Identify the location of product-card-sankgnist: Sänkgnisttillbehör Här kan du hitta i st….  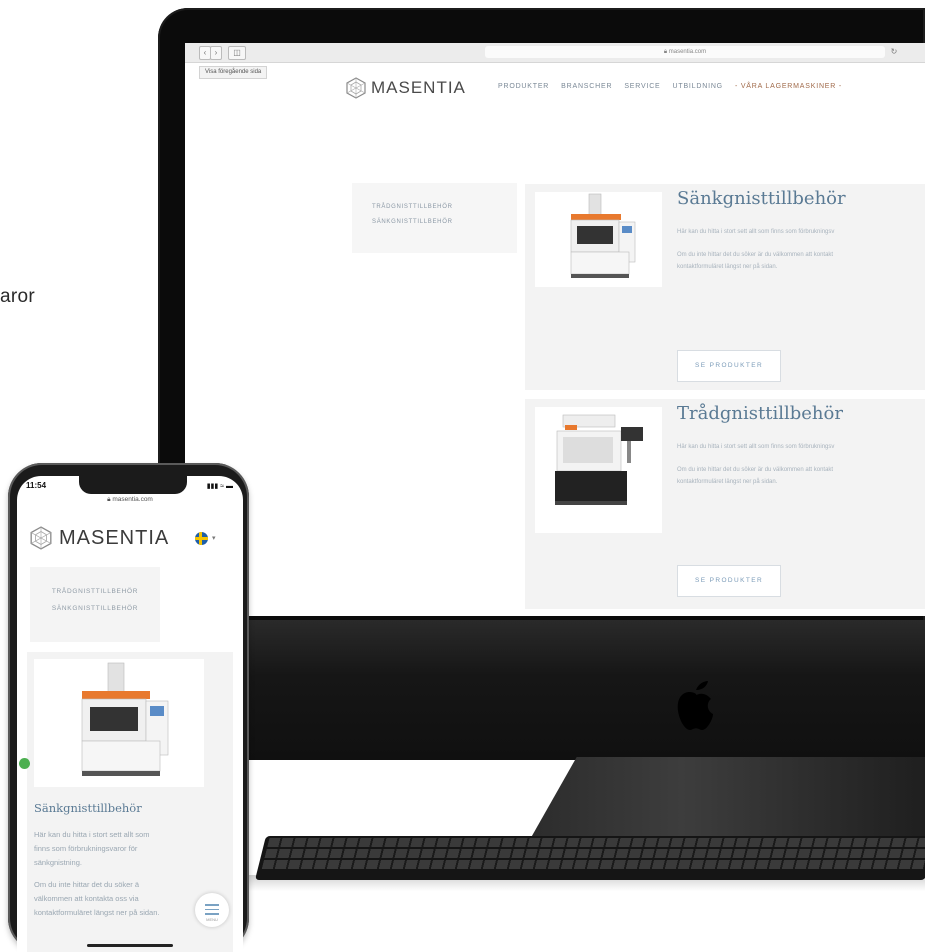
(725, 287).